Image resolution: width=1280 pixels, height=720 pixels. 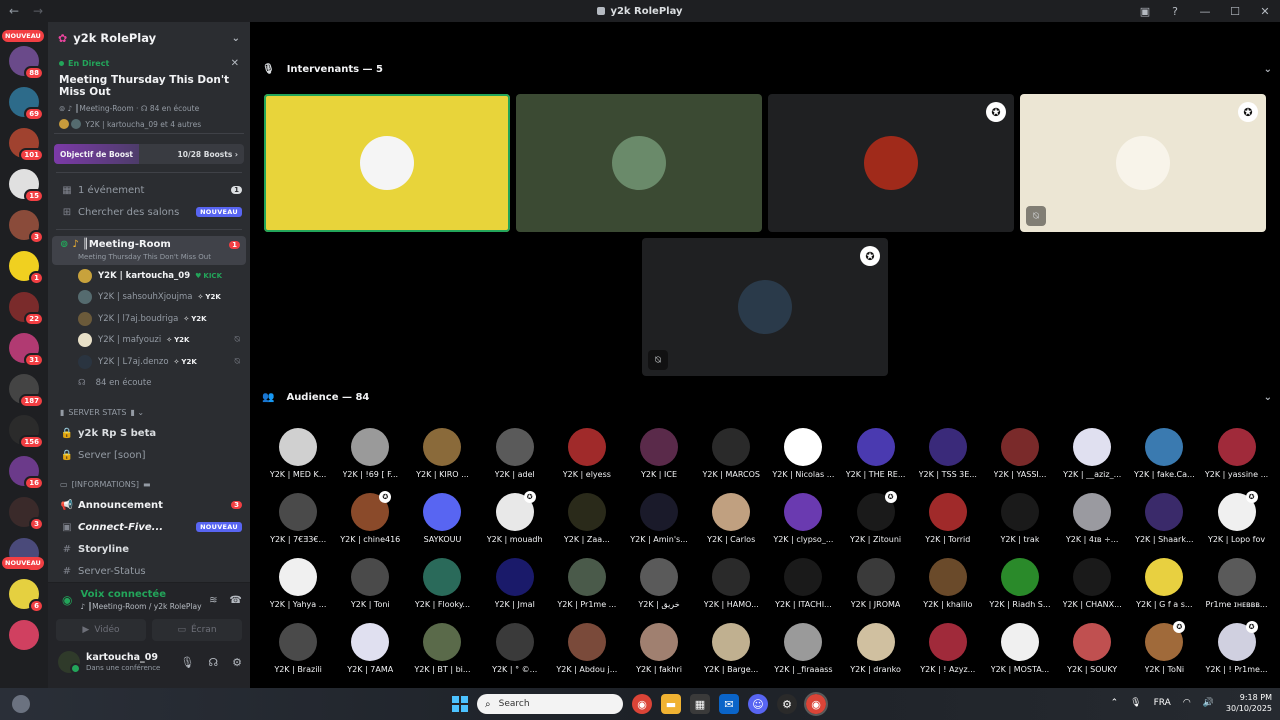 What do you see at coordinates (149, 484) in the screenshot?
I see `category-informations: ▭ [INFORMATIONS] ▬` at bounding box center [149, 484].